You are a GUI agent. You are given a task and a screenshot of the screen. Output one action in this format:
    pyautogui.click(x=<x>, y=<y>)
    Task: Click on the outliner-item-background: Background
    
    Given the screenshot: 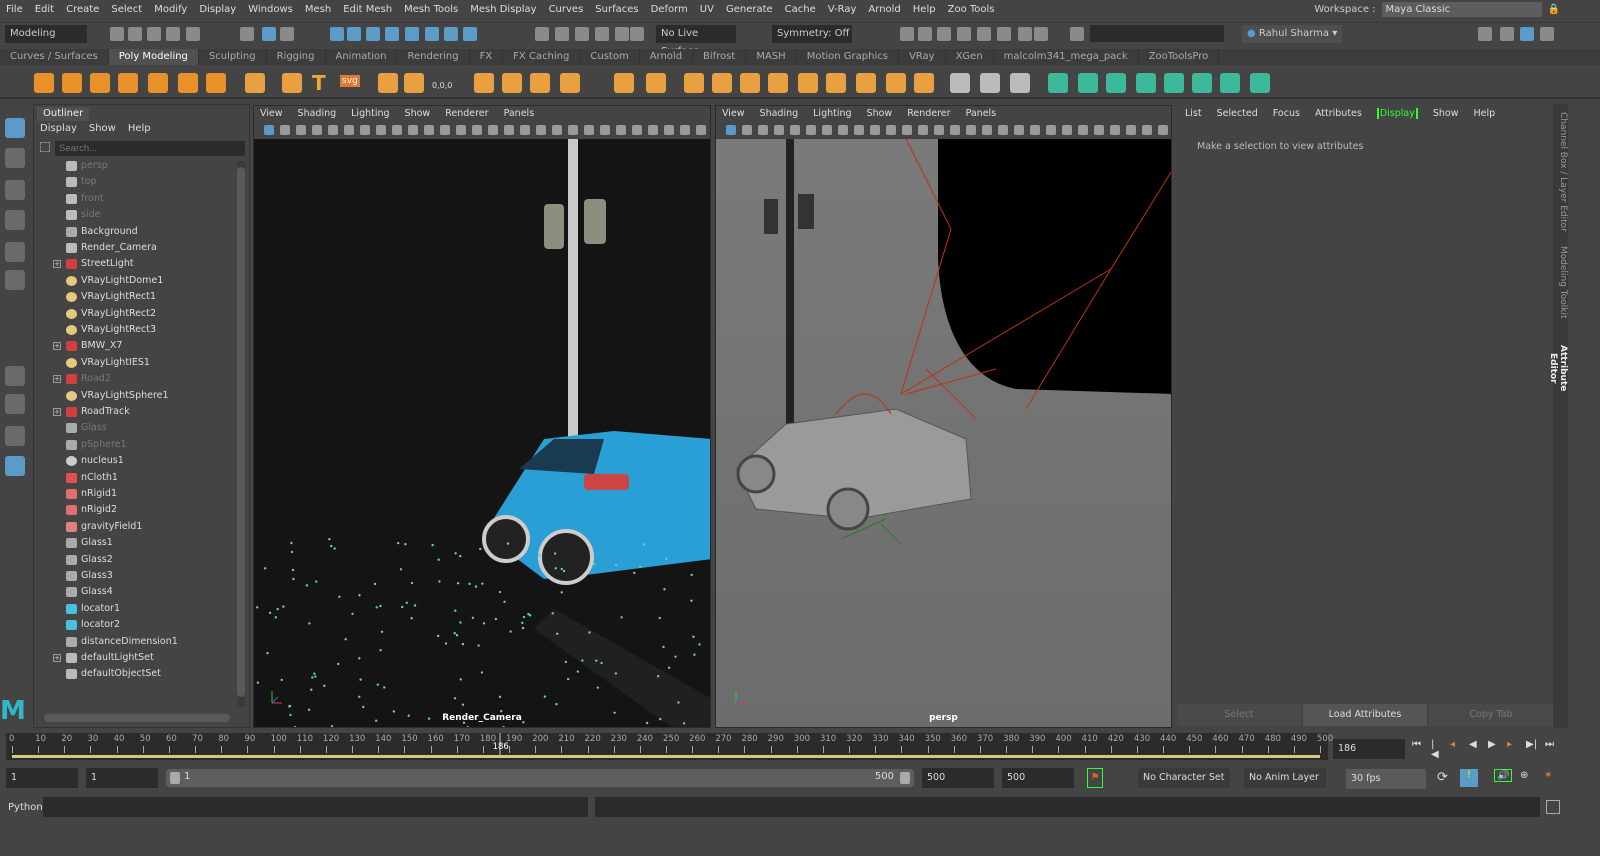 What is the action you would take?
    pyautogui.click(x=134, y=232)
    